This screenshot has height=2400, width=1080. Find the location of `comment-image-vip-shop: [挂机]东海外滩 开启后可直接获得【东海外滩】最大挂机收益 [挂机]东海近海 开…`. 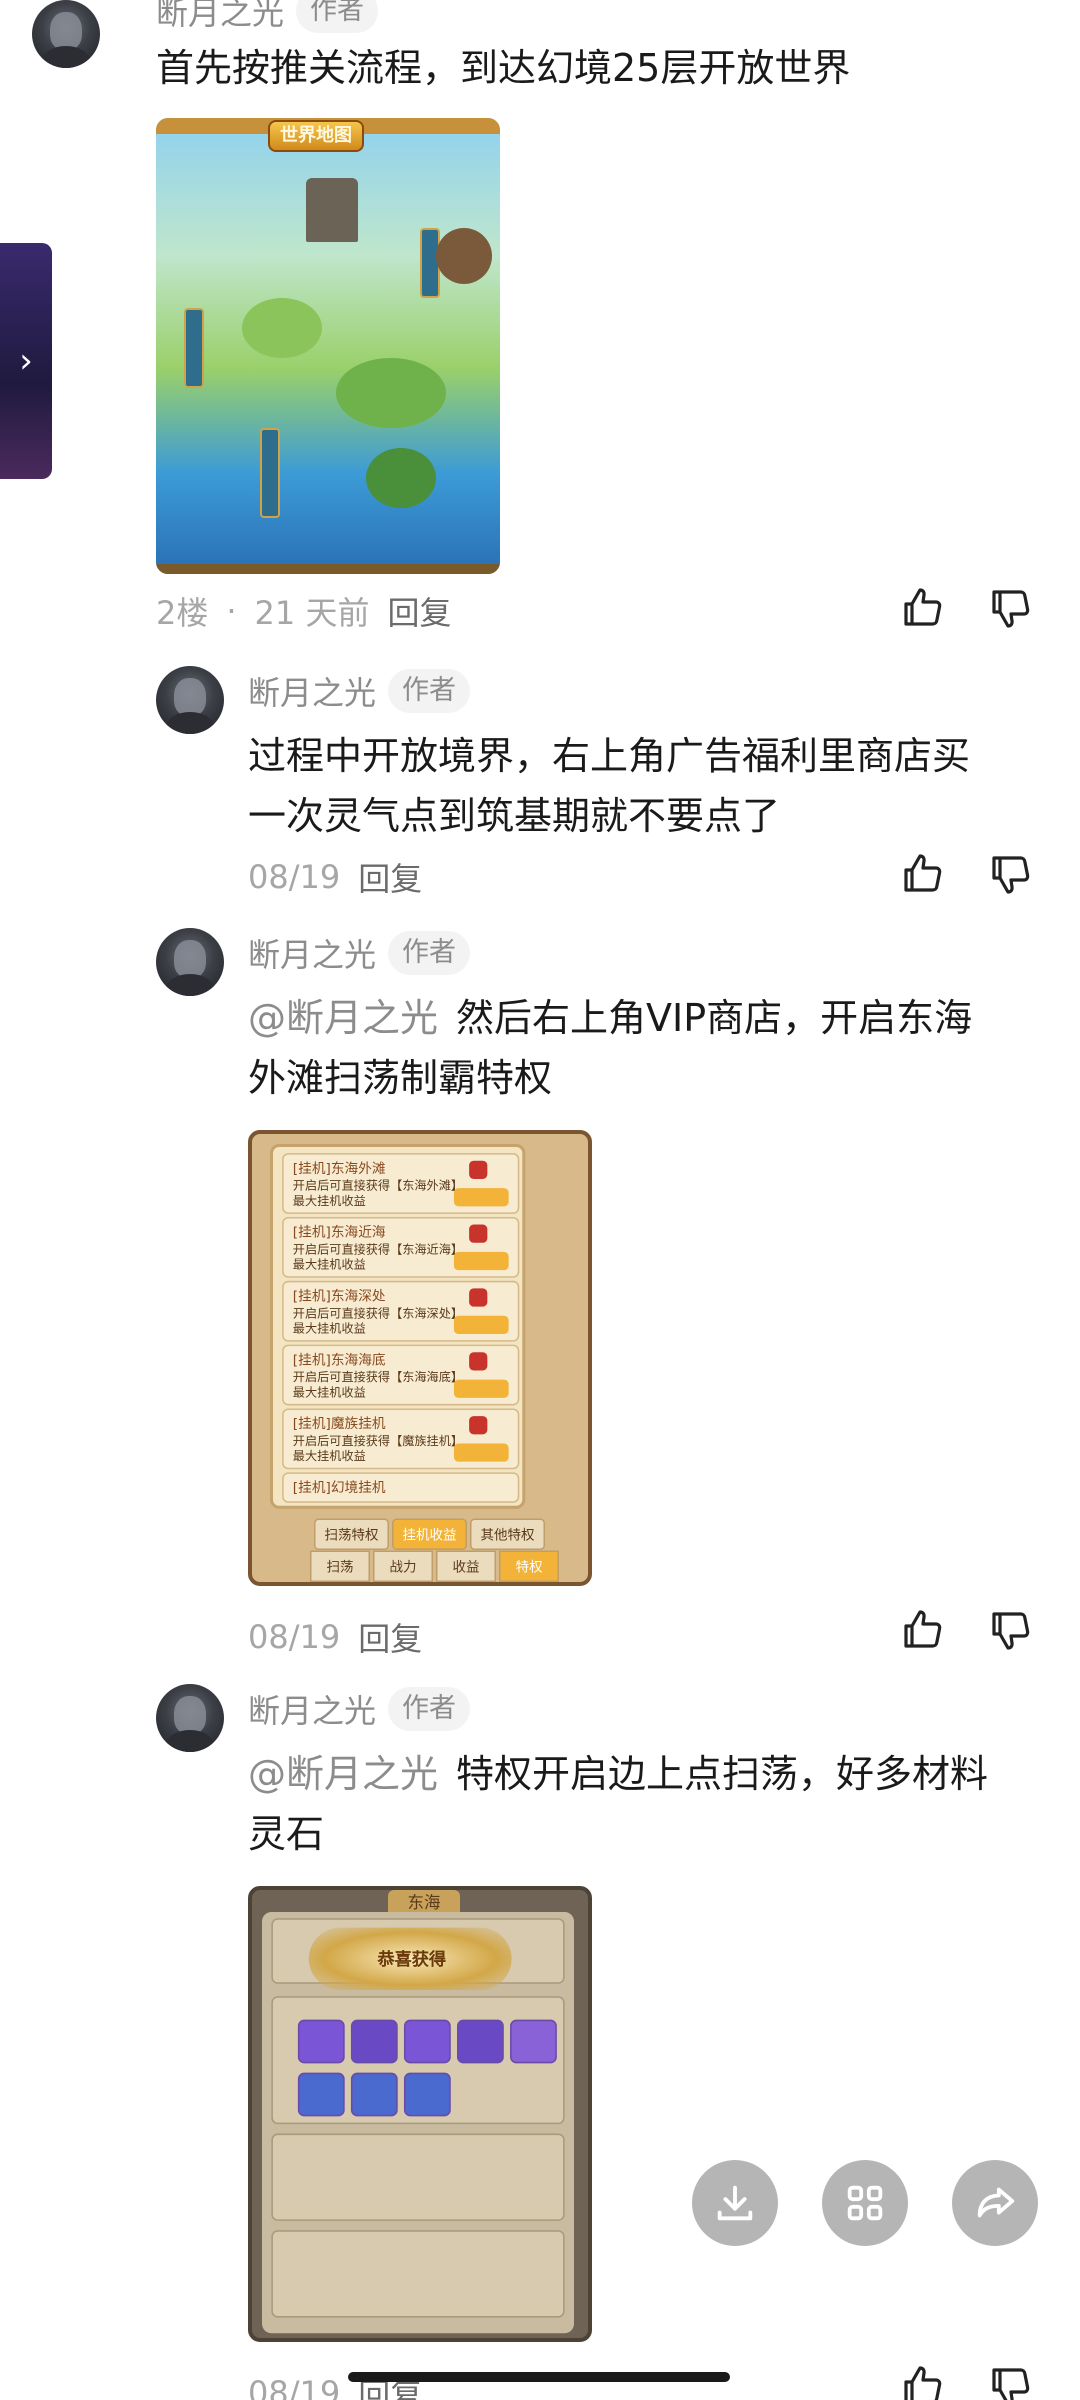

comment-image-vip-shop: [挂机]东海外滩 开启后可直接获得【东海外滩】最大挂机收益 [挂机]东海近海 开… is located at coordinates (420, 1358).